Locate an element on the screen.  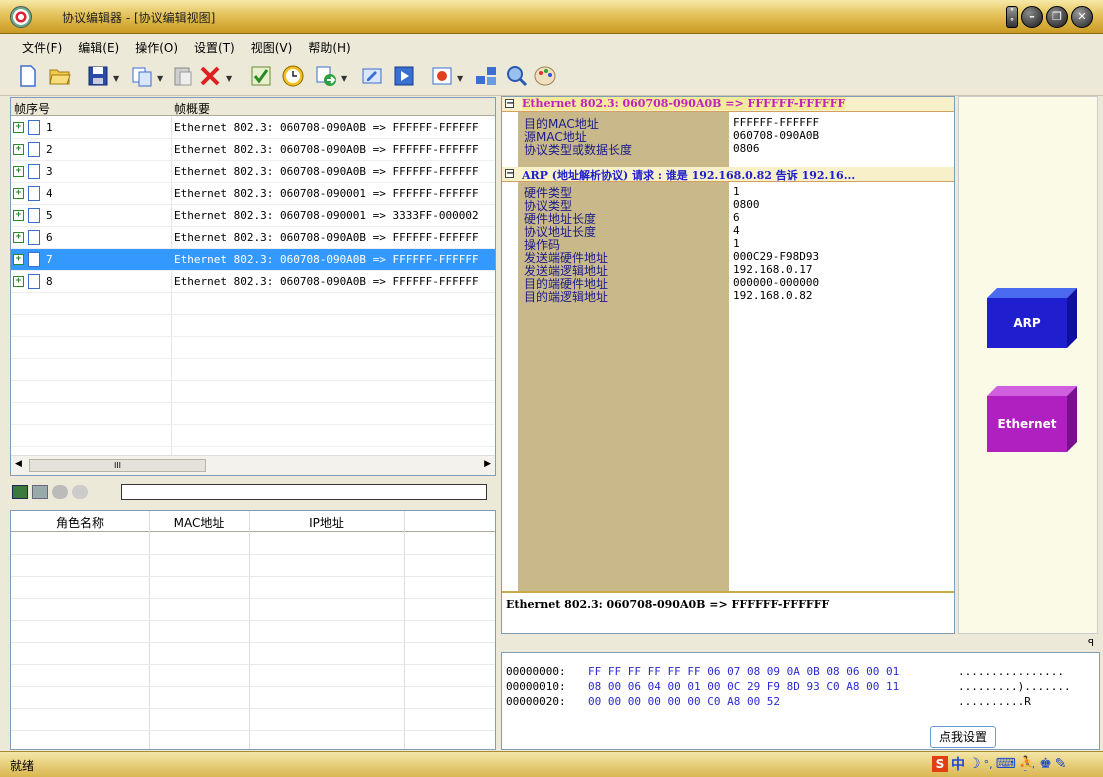
scroll-thumb: III is located at coordinates (117, 465).